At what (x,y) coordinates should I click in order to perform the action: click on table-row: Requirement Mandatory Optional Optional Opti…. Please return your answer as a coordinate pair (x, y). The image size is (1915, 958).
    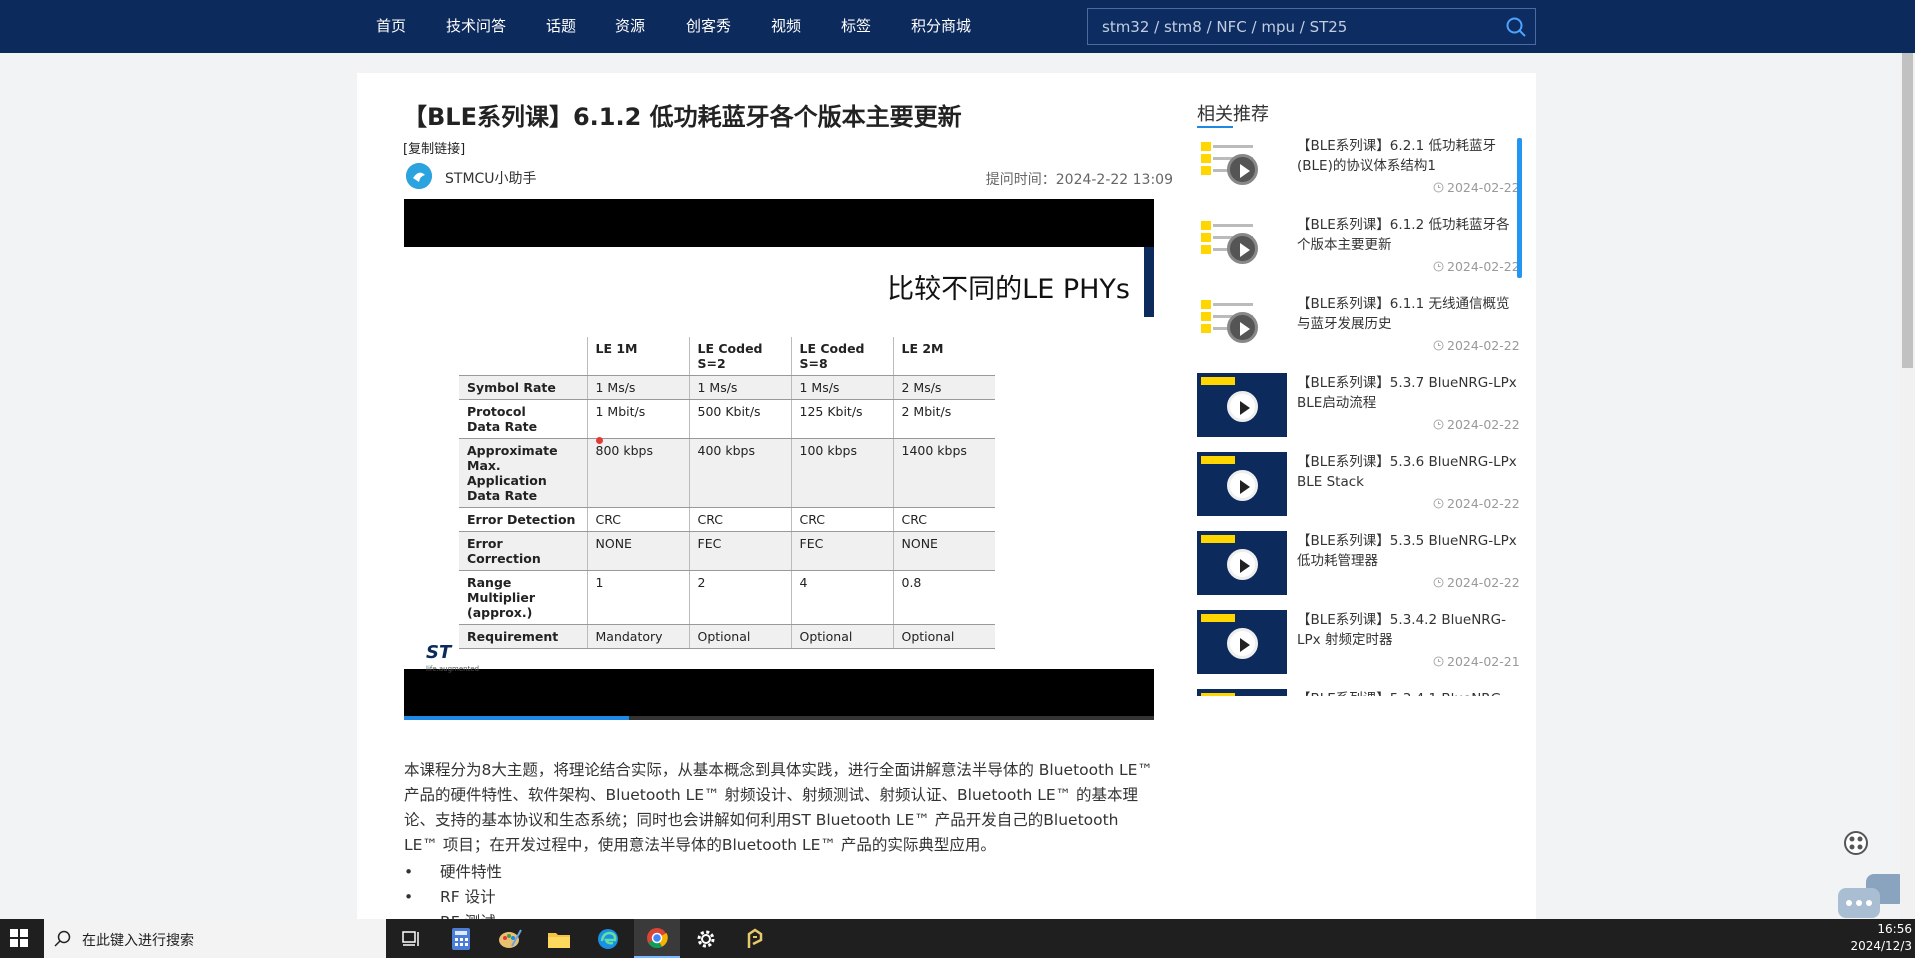
    Looking at the image, I should click on (727, 636).